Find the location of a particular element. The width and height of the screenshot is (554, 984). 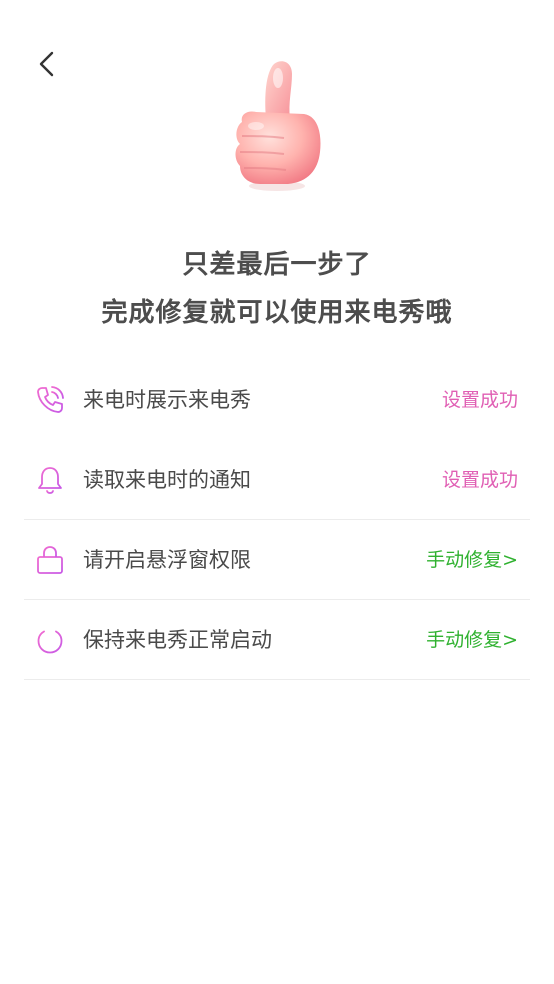

back-button is located at coordinates (47, 64).